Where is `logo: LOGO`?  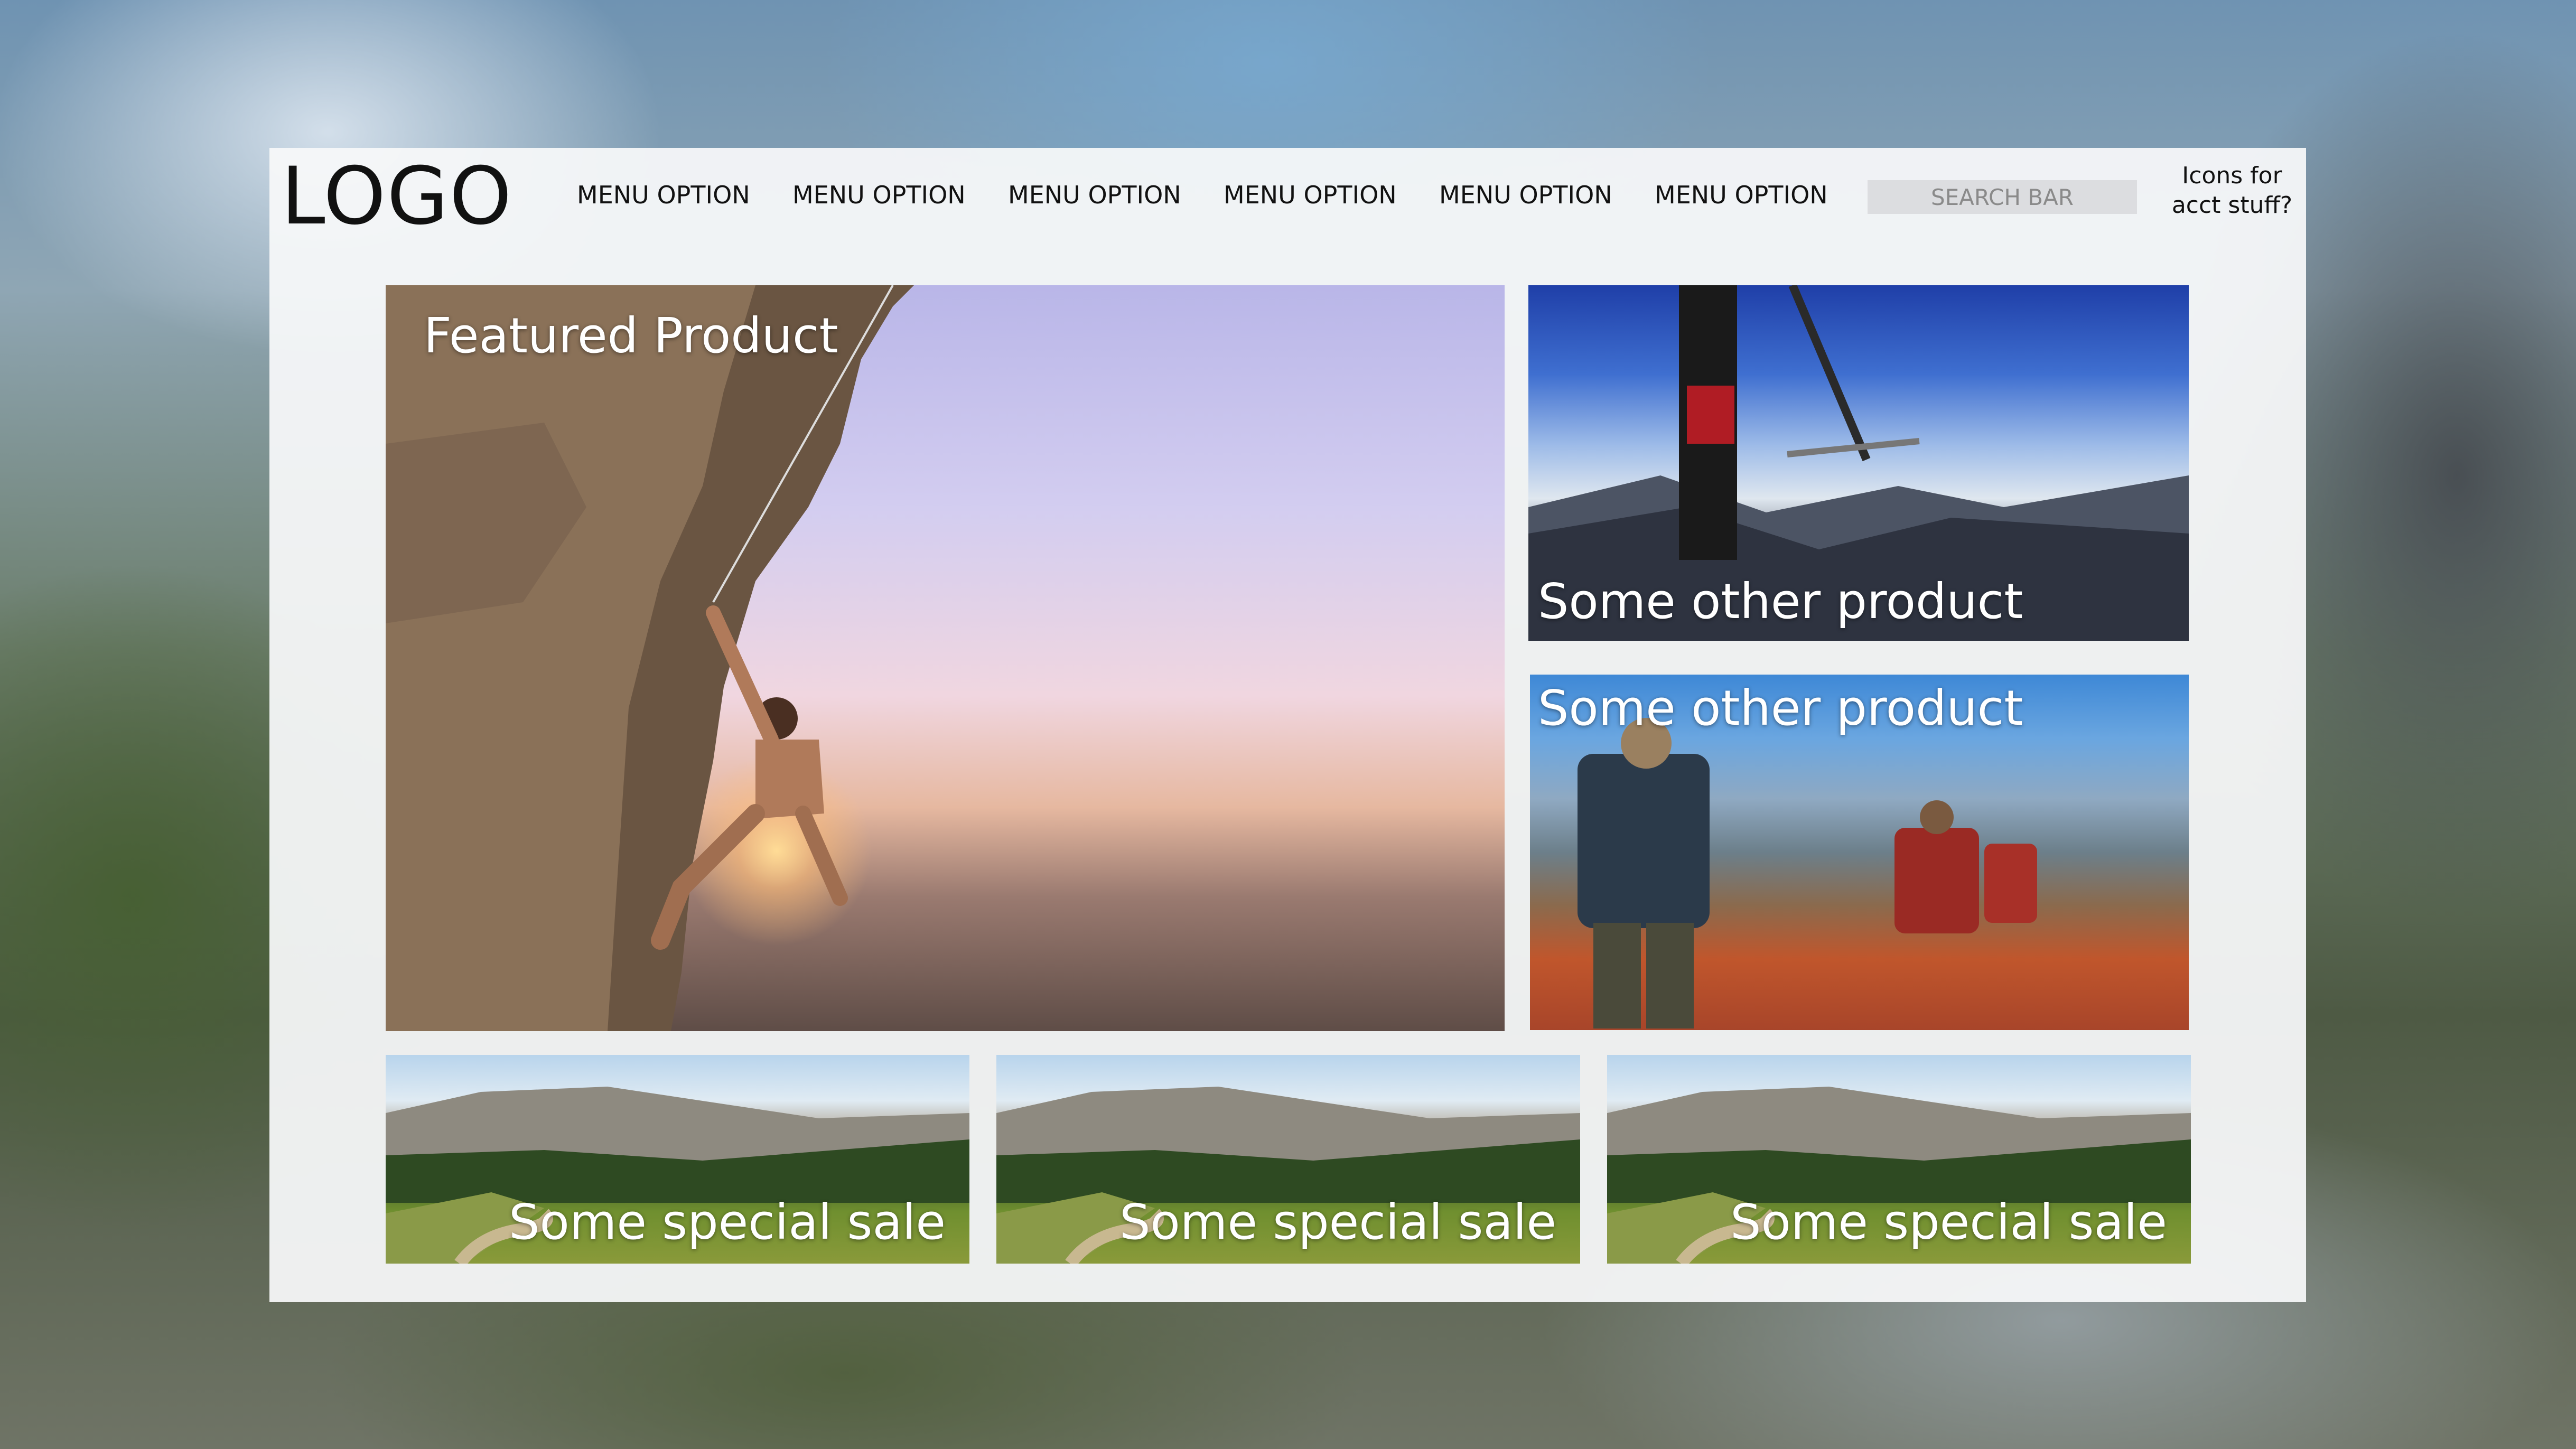
logo: LOGO is located at coordinates (397, 196).